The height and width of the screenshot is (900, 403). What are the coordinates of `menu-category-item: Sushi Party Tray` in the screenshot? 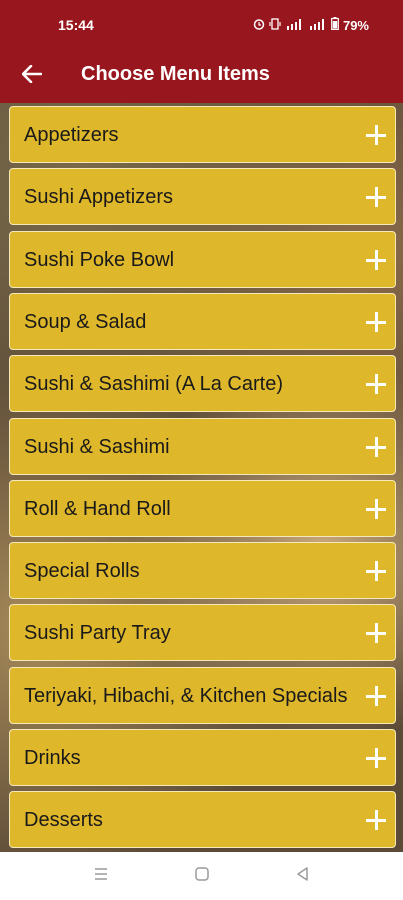 It's located at (202, 633).